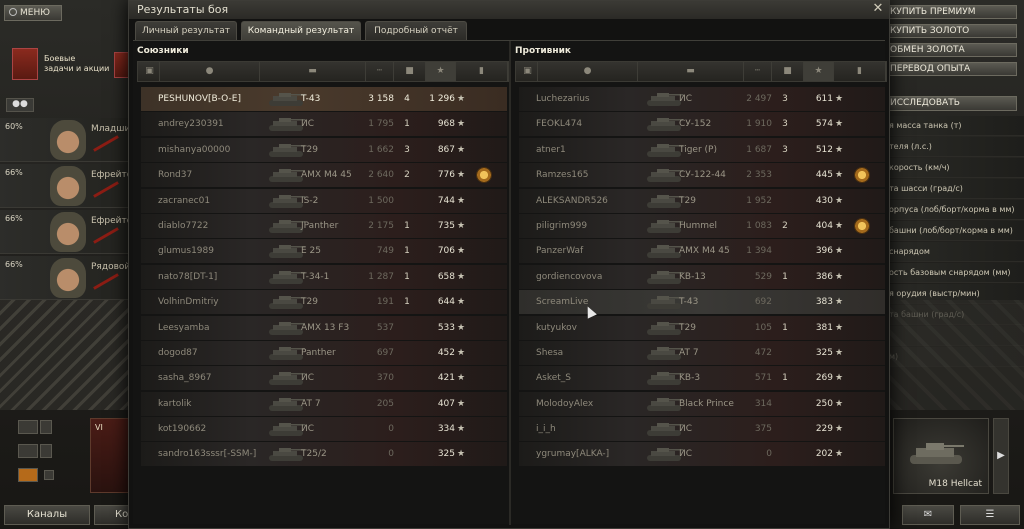 The image size is (1024, 529). Describe the element at coordinates (928, 515) in the screenshot. I see `chat-button: ✉` at that location.